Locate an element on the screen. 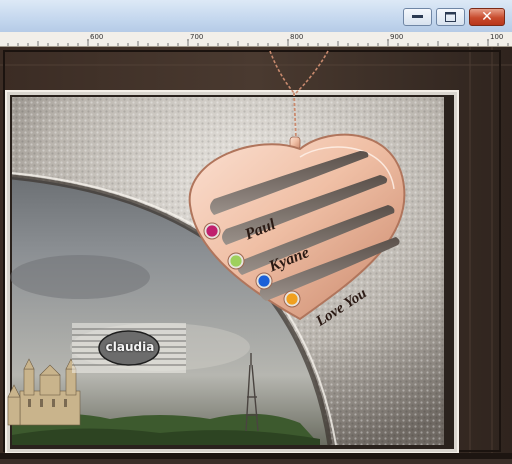  ruler-label: 100 is located at coordinates (497, 37).